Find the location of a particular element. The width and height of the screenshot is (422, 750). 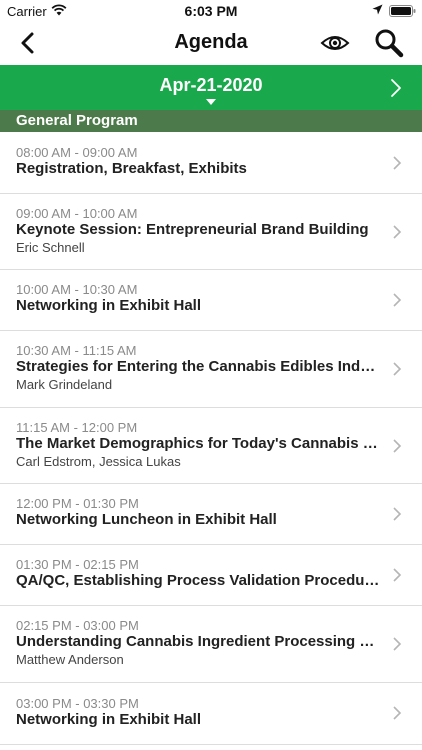

session-time: 01:30 PM - 02:15 PM is located at coordinates (77, 564).